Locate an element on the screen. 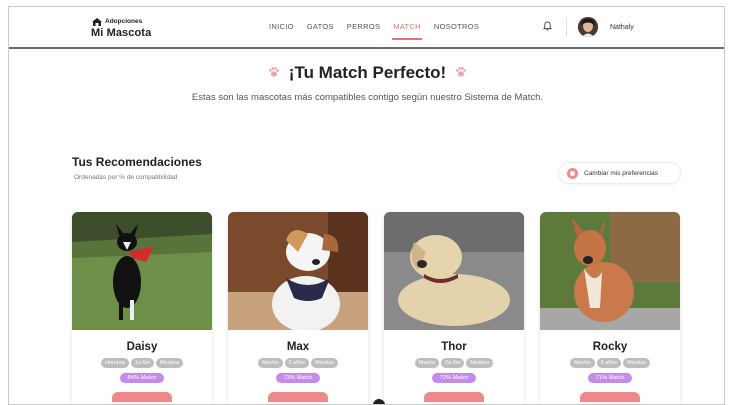 The height and width of the screenshot is (405, 733). pet-name: Daisy is located at coordinates (142, 347).